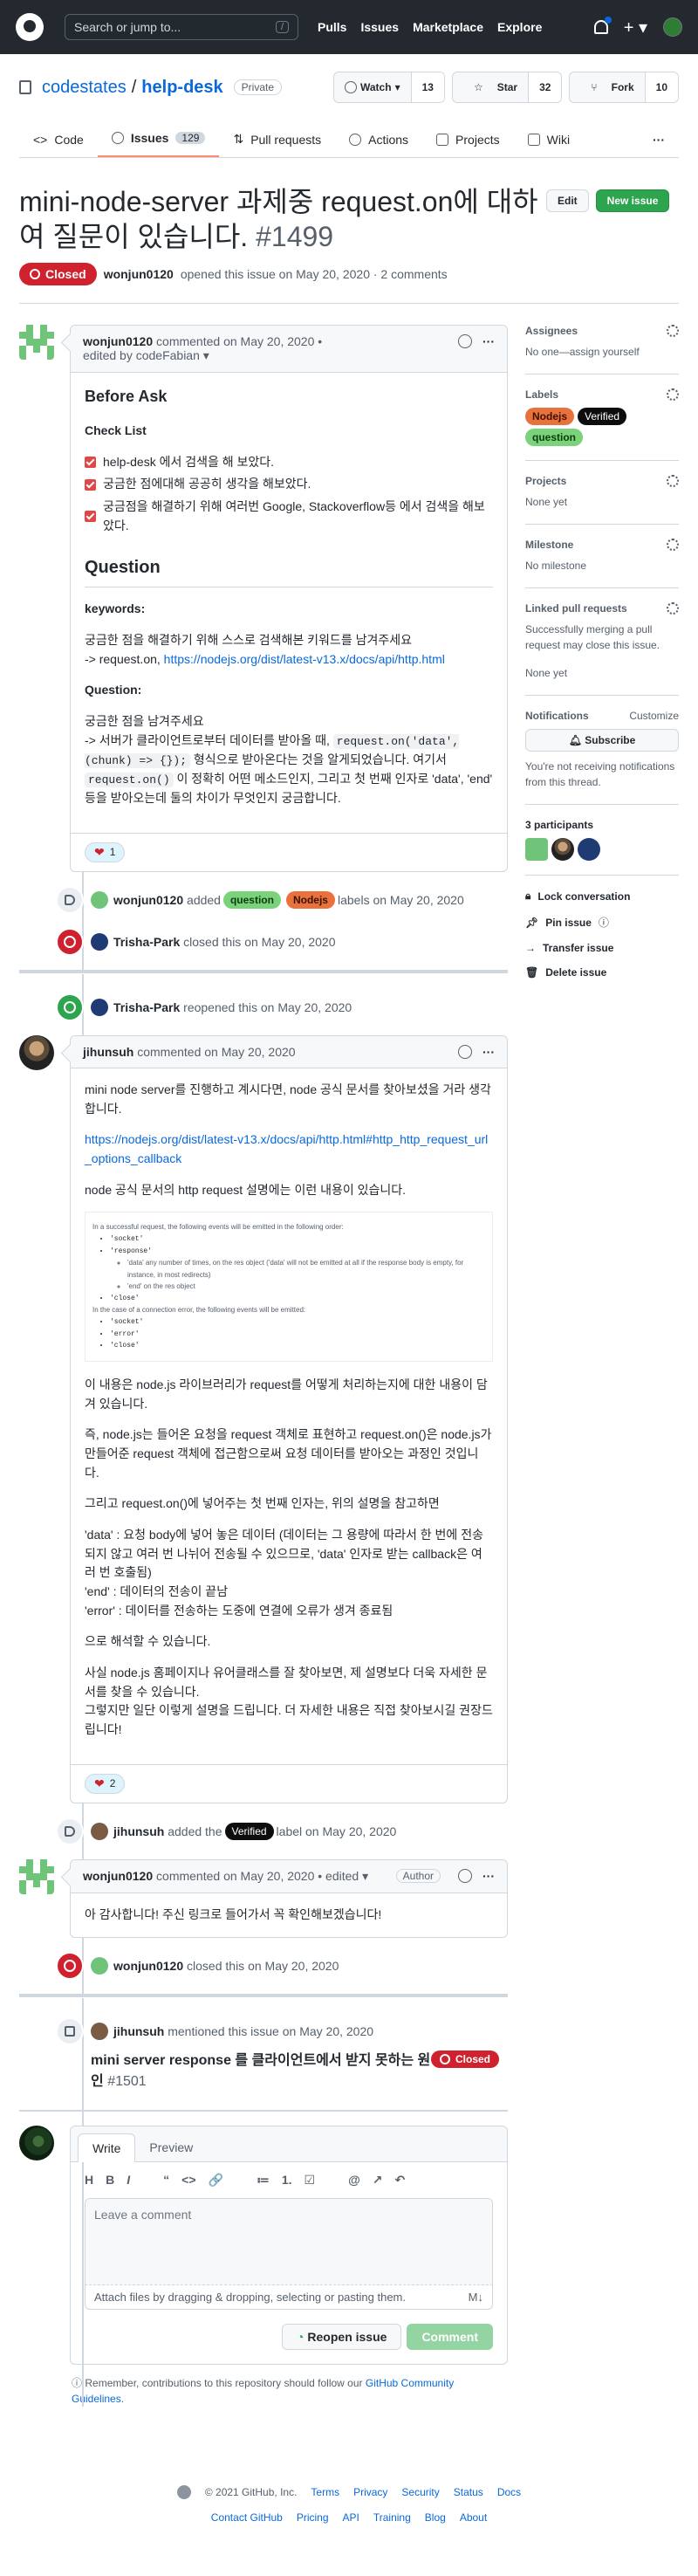 The width and height of the screenshot is (698, 2576). What do you see at coordinates (602, 740) in the screenshot?
I see `subscribe-button: 🔔︎ Subscribe` at bounding box center [602, 740].